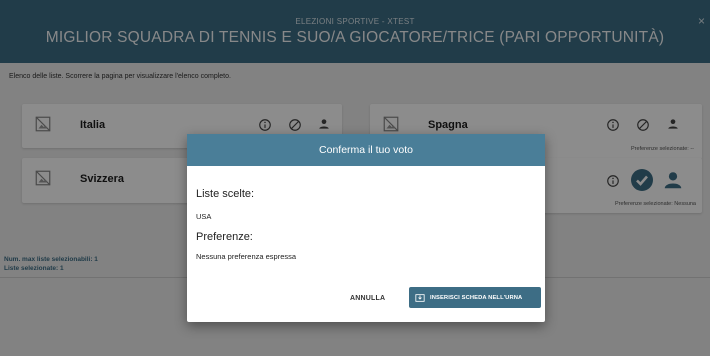  I want to click on dialog-title: Conferma il tuo voto, so click(366, 150).